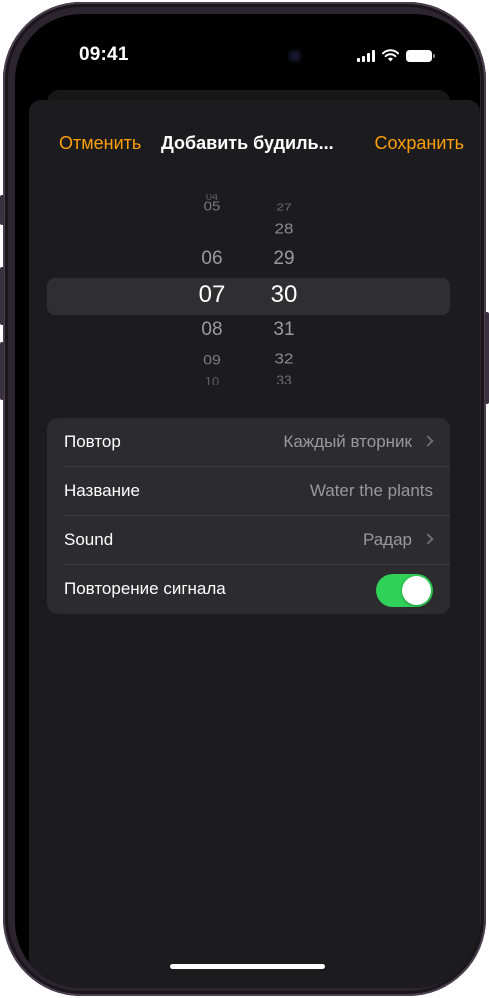  I want to click on minute-selected: 30, so click(284, 295).